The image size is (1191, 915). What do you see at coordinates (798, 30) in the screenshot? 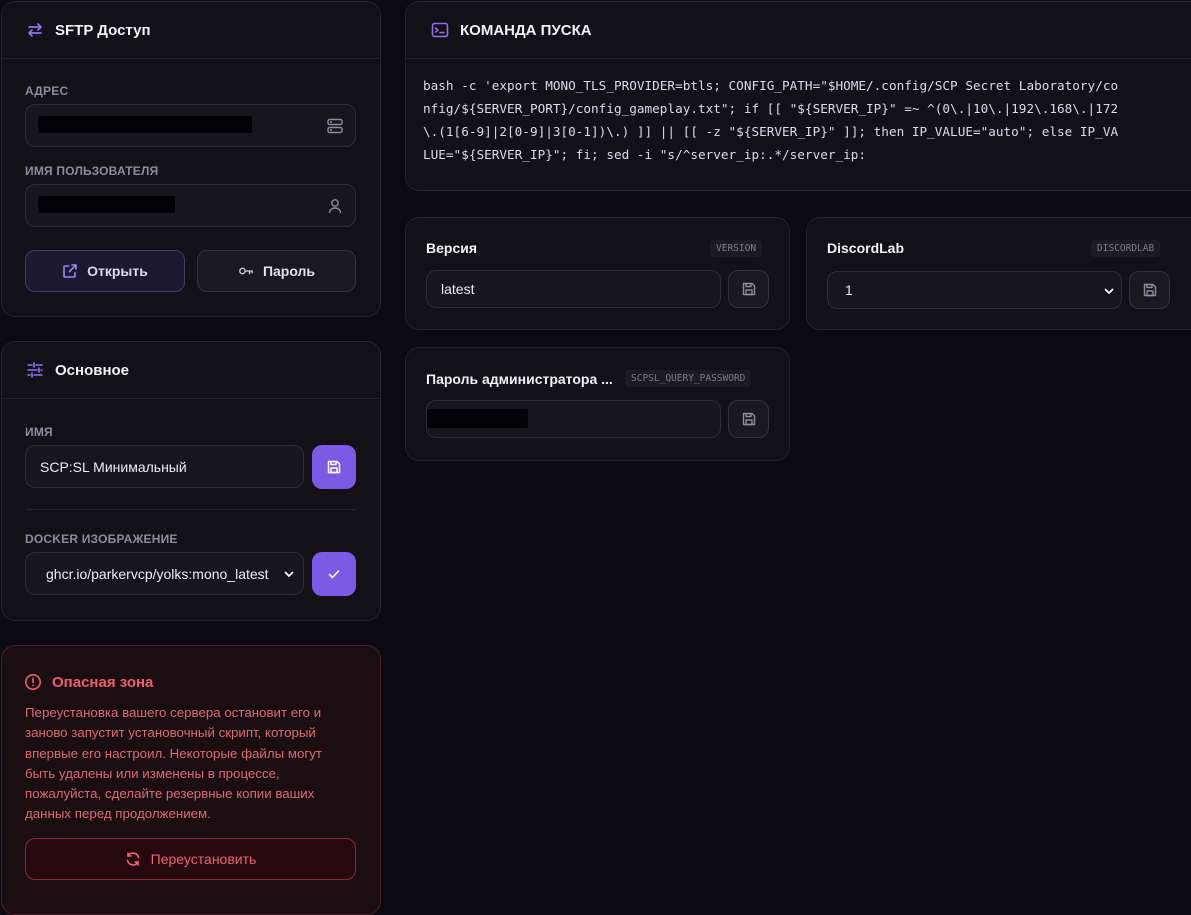
I see `startup-header: КОМАНДА ПУСКА` at bounding box center [798, 30].